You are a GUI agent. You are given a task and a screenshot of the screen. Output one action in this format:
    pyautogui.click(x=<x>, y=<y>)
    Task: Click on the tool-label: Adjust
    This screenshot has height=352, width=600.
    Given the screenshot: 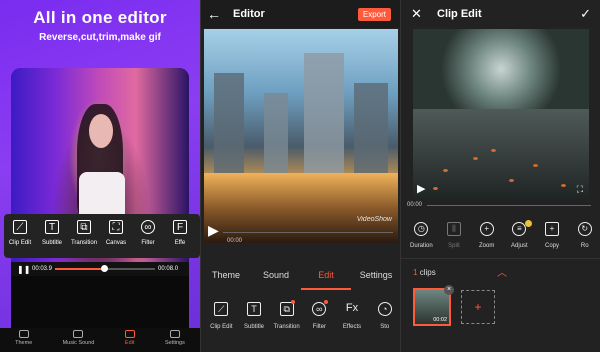 What is the action you would take?
    pyautogui.click(x=519, y=246)
    